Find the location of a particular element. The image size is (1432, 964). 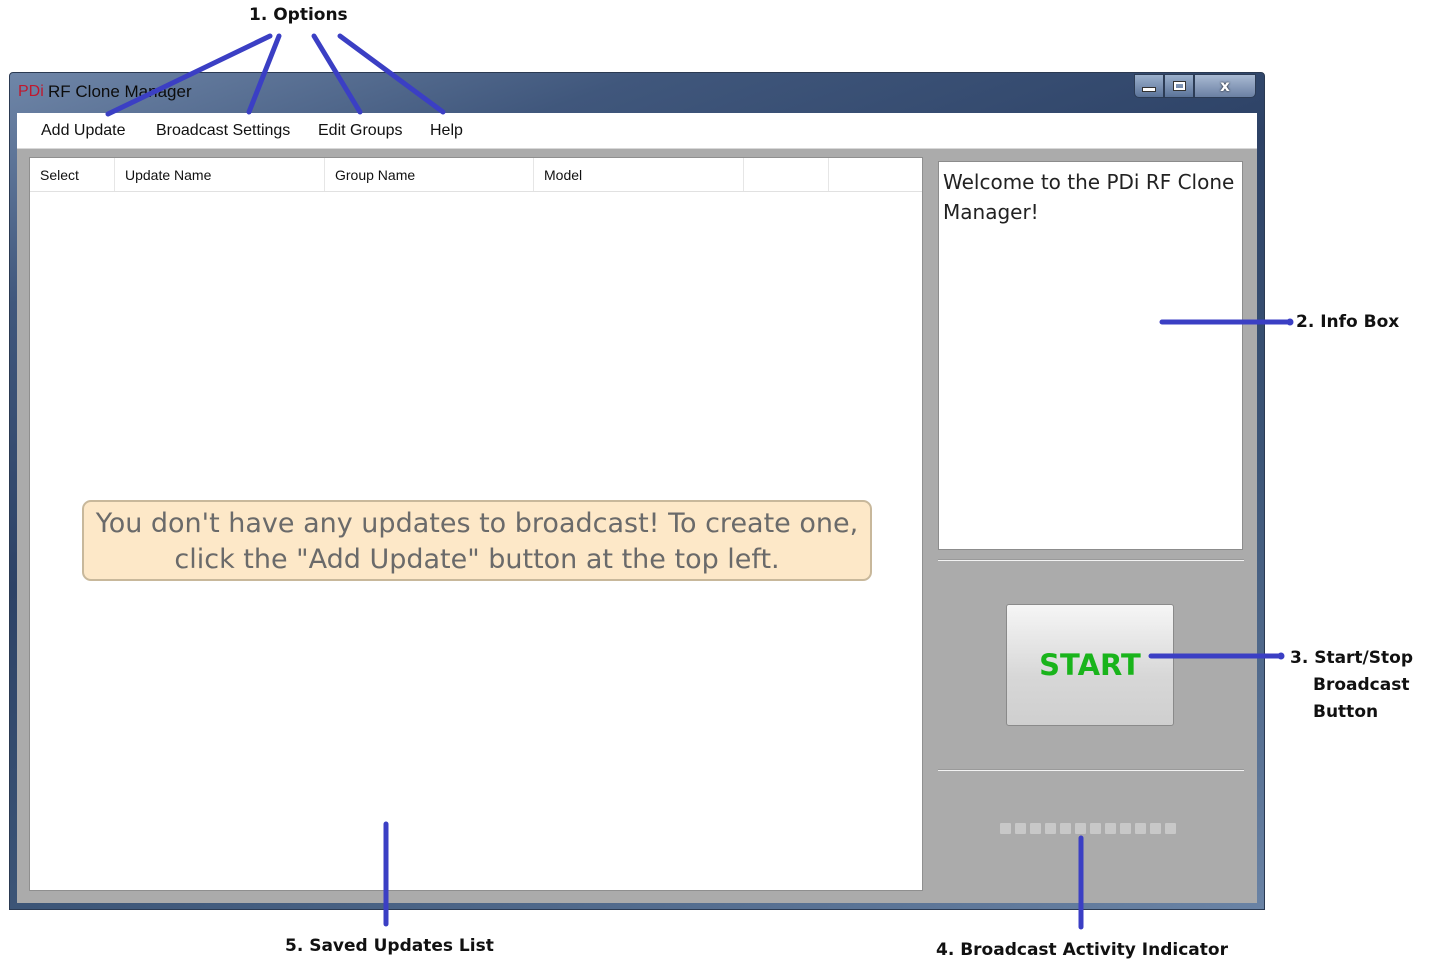

annotation-options: 1. Options is located at coordinates (298, 15).